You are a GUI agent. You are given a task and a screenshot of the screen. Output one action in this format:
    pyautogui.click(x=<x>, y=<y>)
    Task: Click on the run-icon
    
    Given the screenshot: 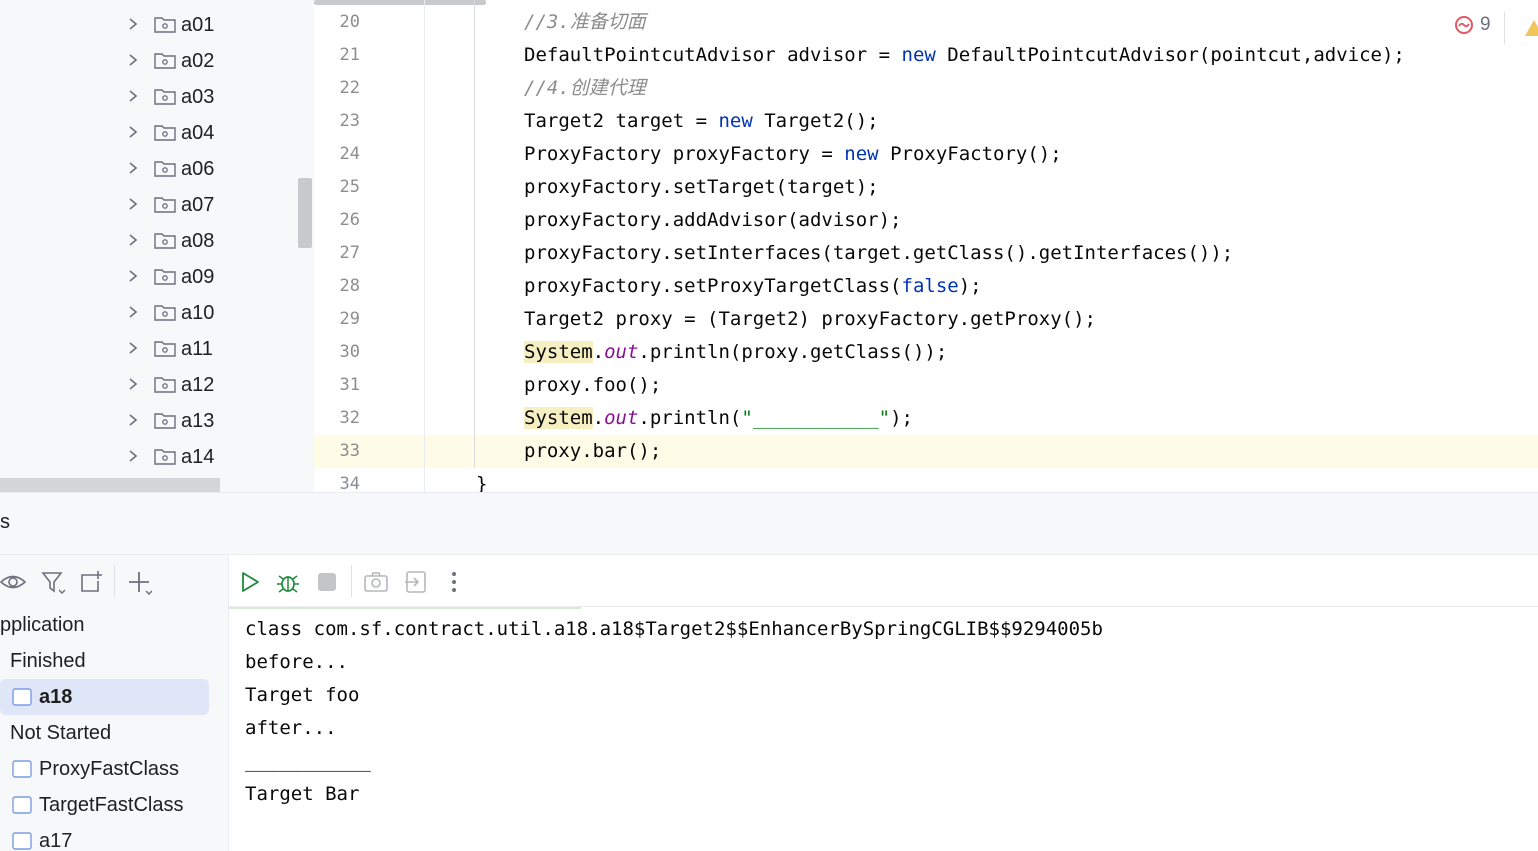 What is the action you would take?
    pyautogui.click(x=250, y=582)
    